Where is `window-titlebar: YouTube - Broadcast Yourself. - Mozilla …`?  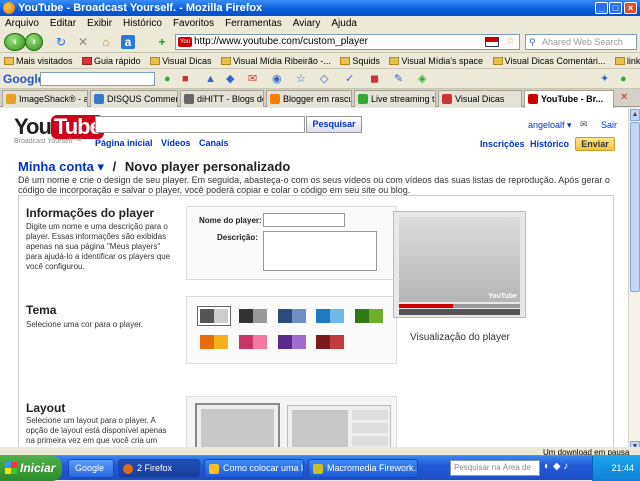
window-titlebar: YouTube - Broadcast Yourself. - Mozilla … is located at coordinates (320, 8).